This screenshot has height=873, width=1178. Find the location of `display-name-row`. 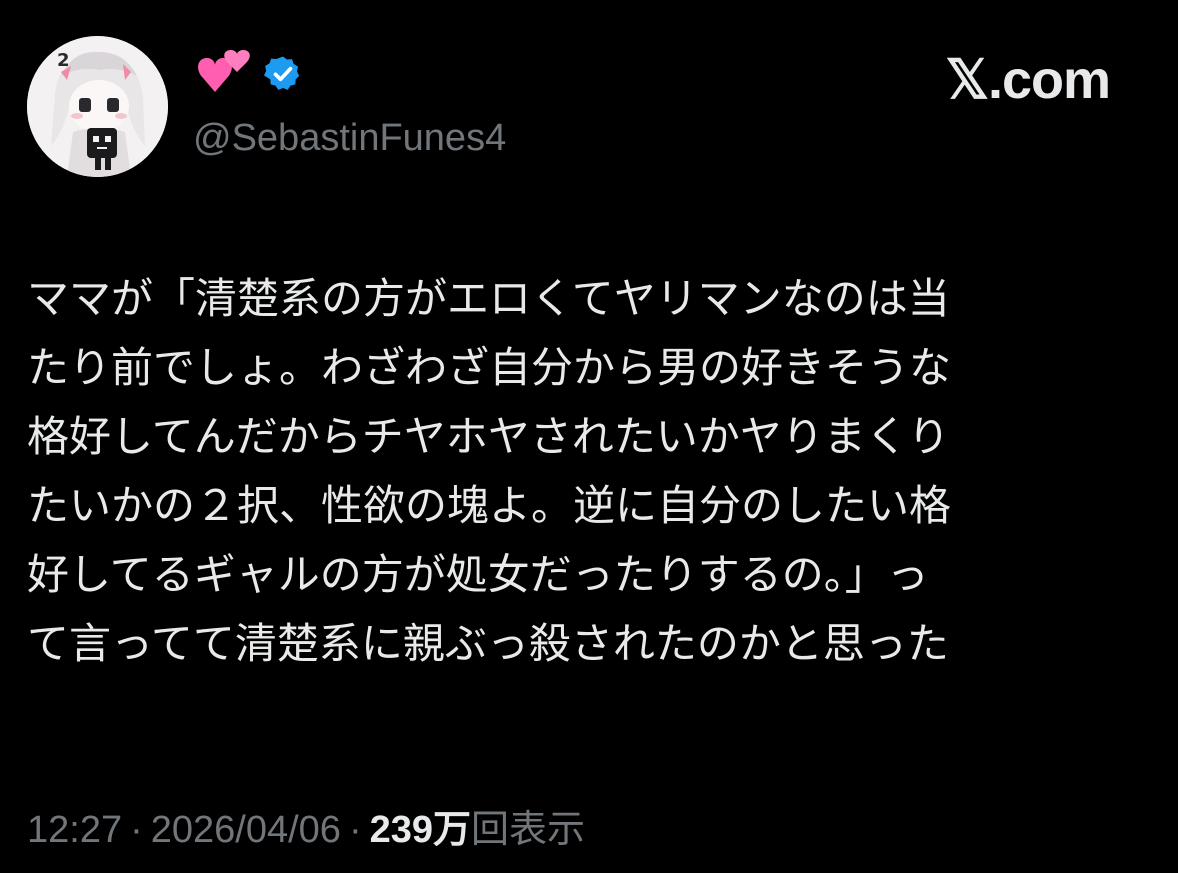

display-name-row is located at coordinates (248, 74).